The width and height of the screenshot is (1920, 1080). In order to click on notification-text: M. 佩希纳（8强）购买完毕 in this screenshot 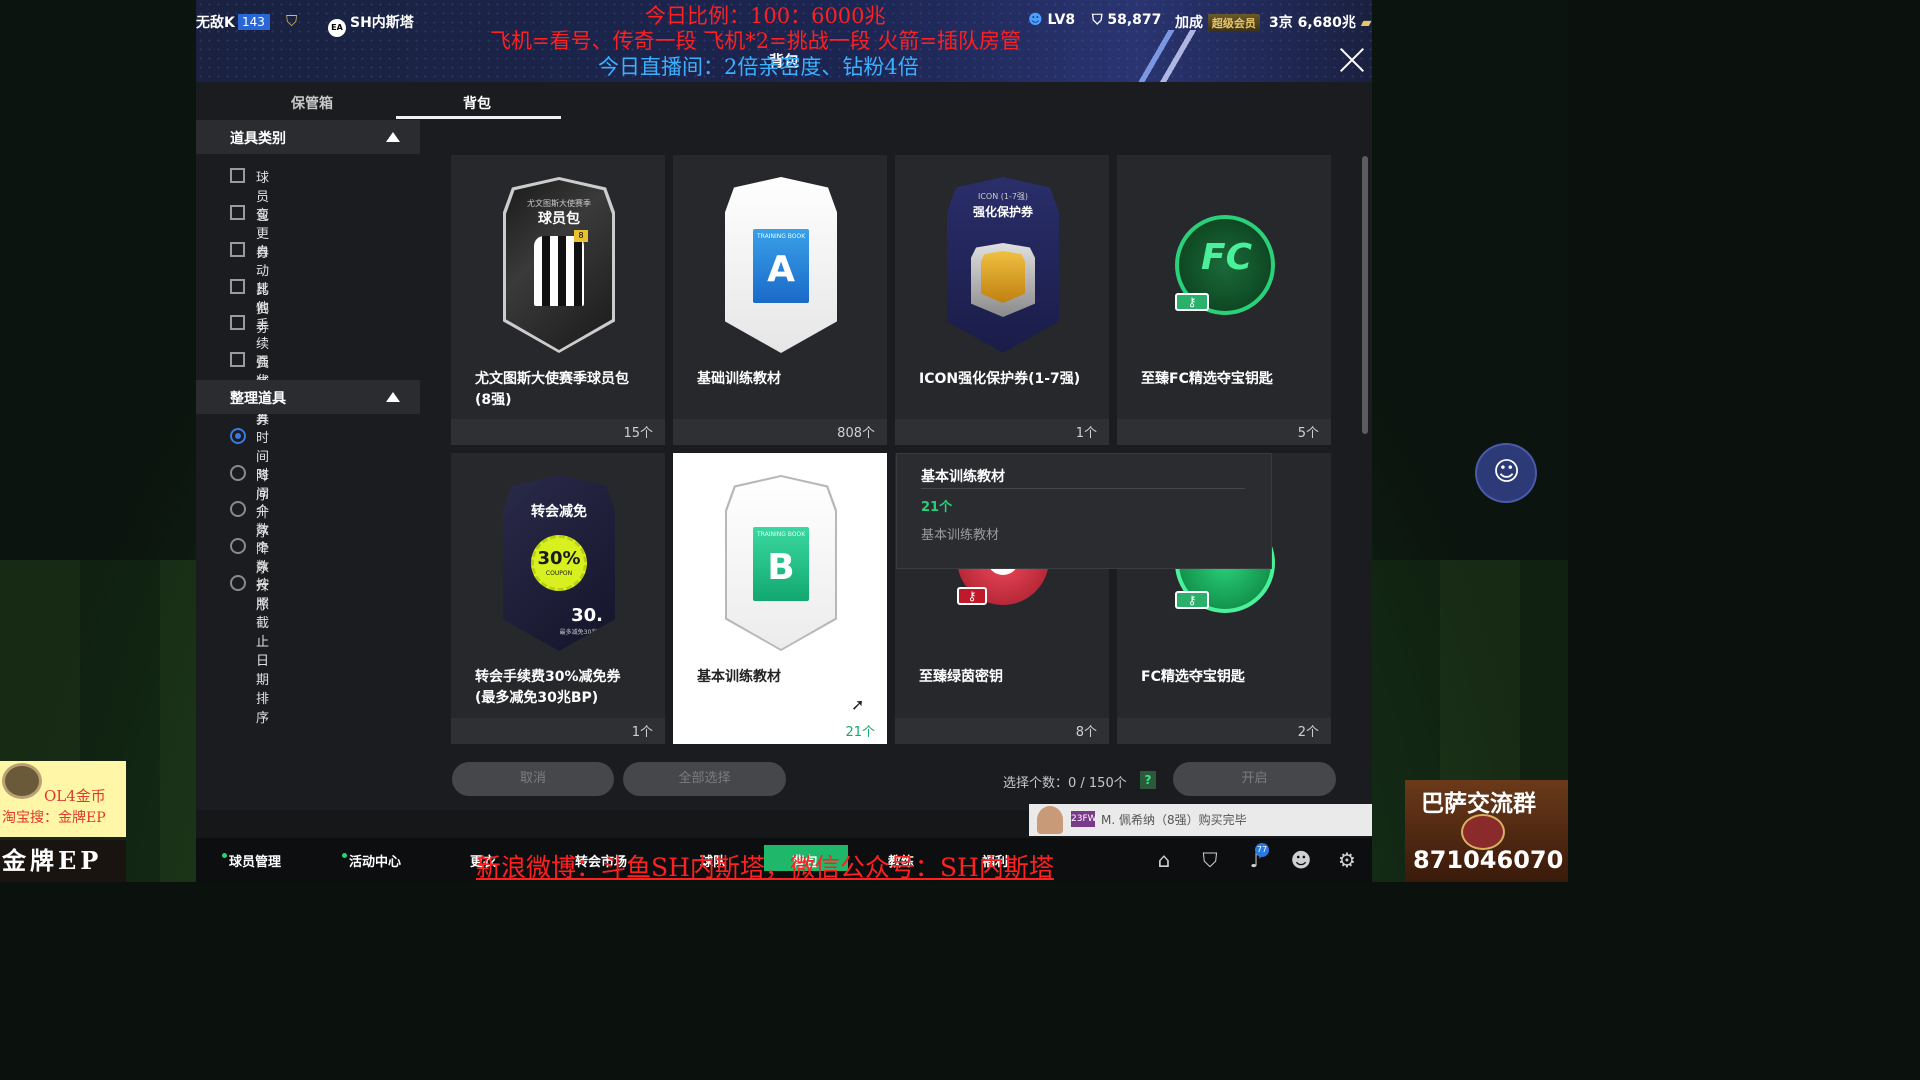, I will do `click(1174, 820)`.